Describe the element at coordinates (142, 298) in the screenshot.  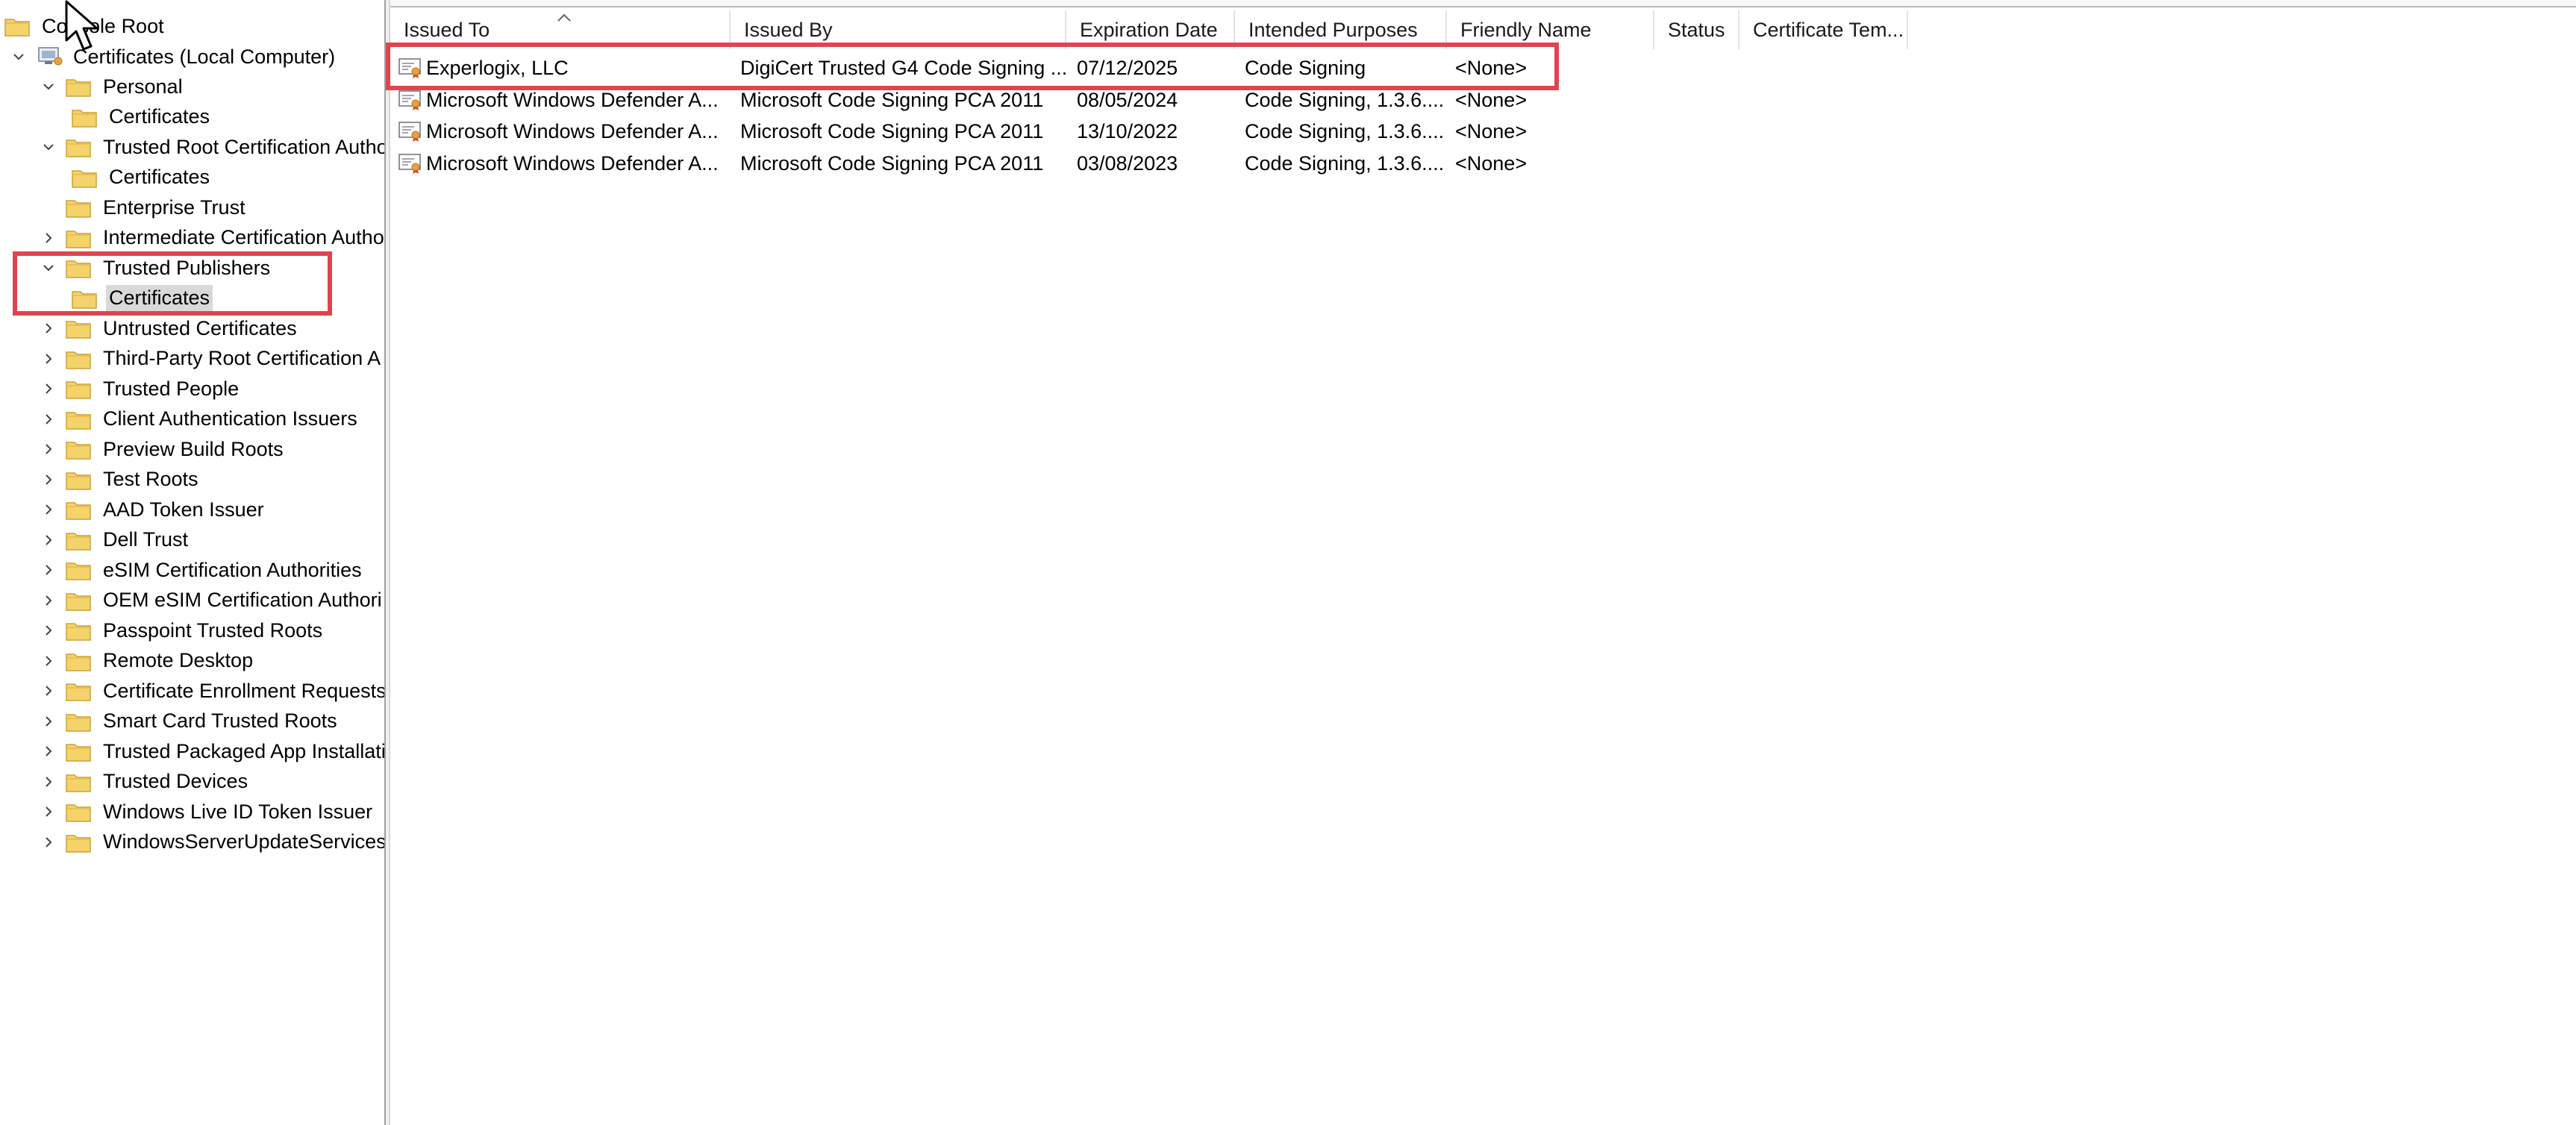
I see `tree-node-7: Certificates` at that location.